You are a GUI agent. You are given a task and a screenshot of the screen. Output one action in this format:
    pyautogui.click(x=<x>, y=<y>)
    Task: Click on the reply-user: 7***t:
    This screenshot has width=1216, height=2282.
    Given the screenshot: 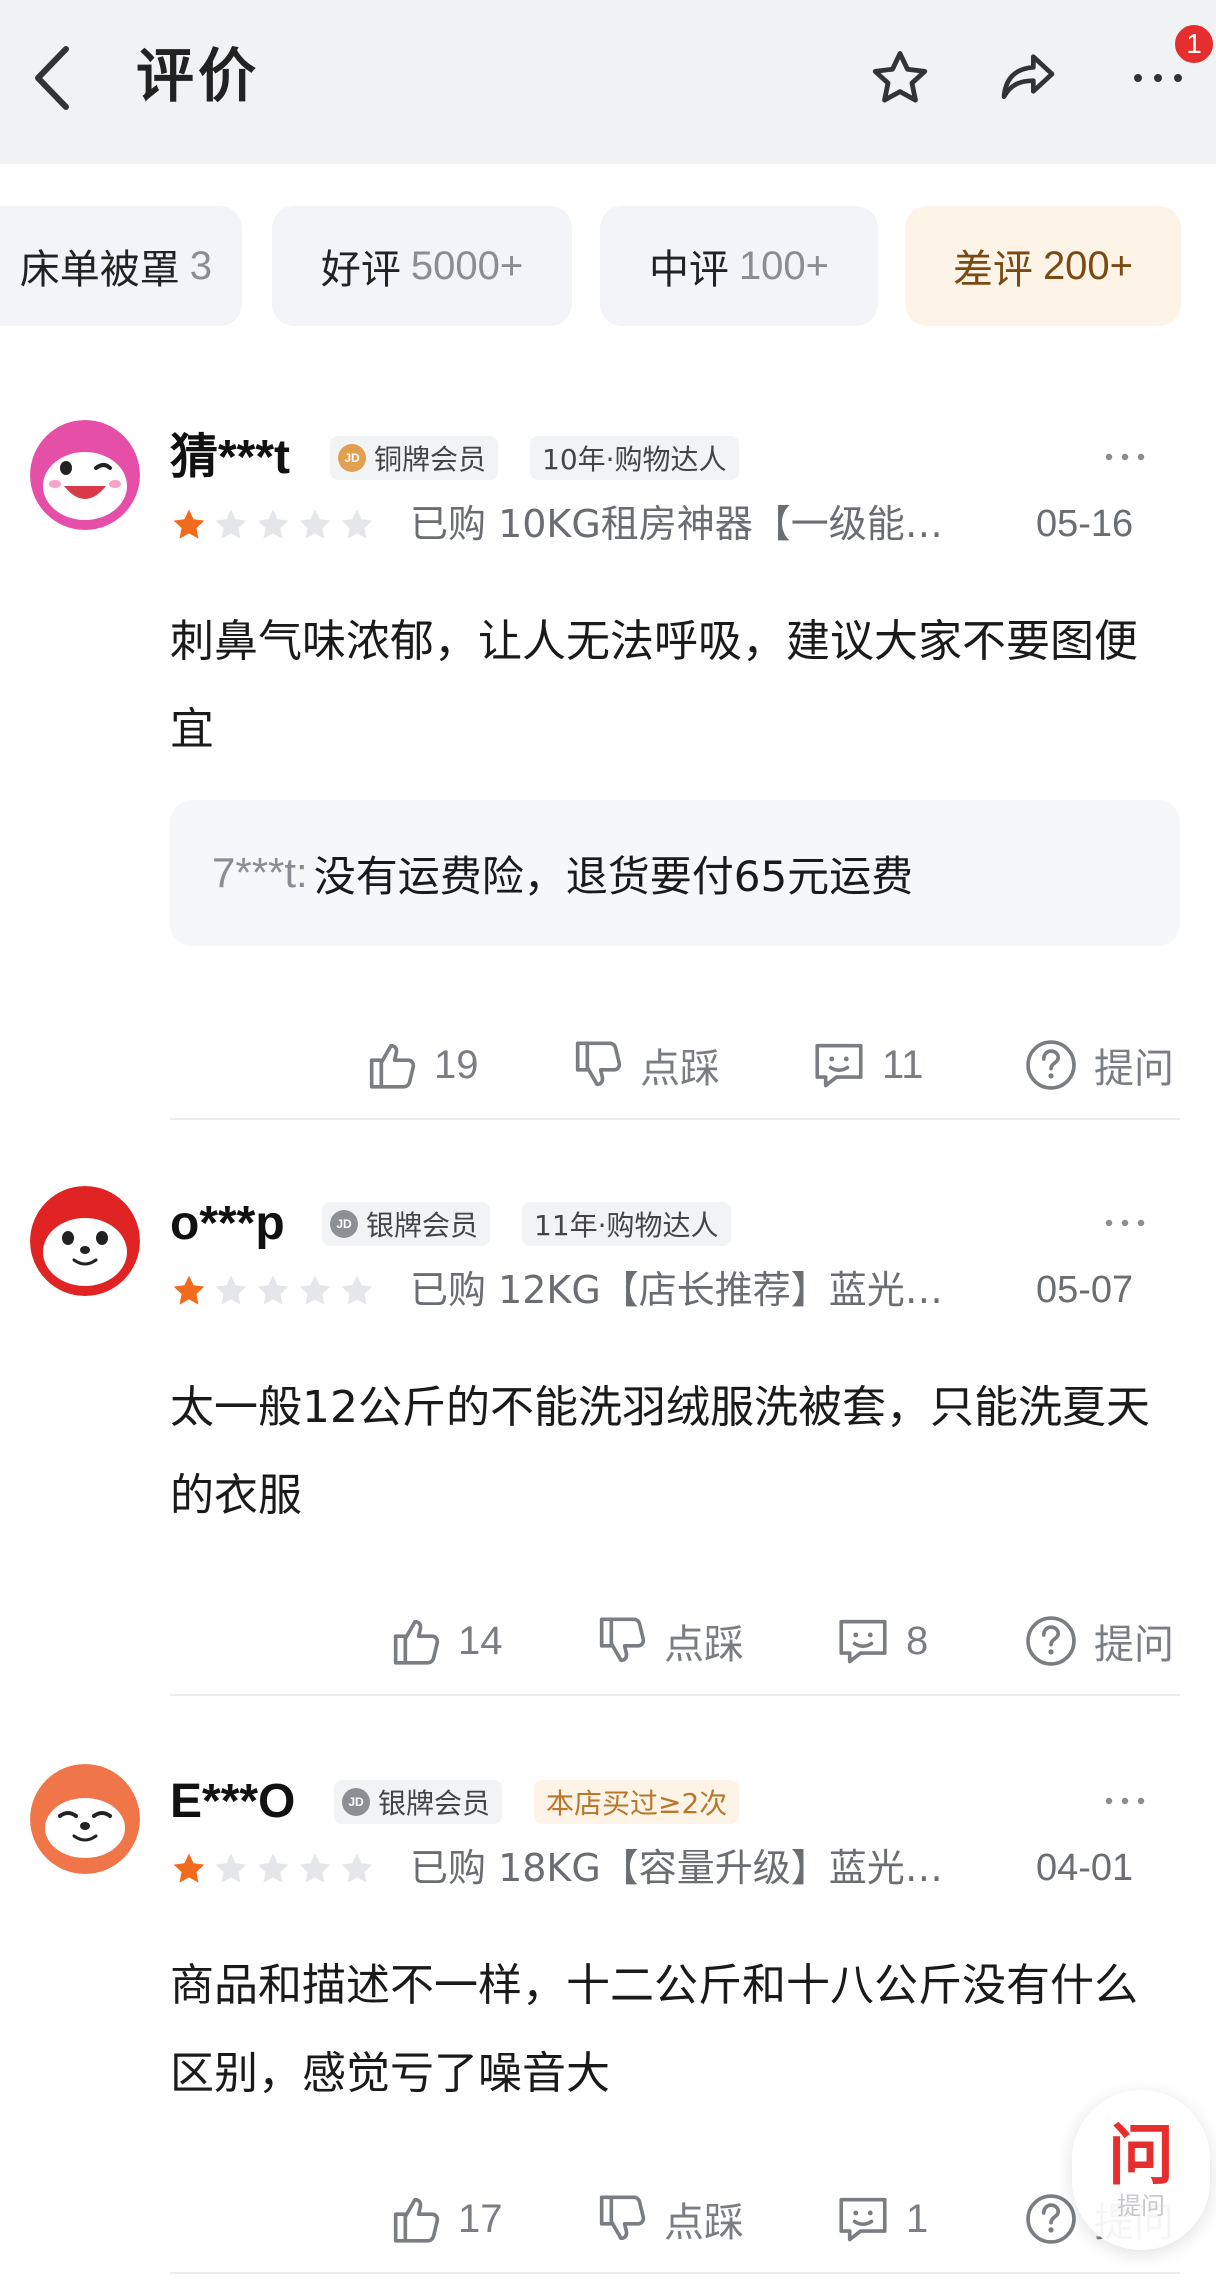 What is the action you would take?
    pyautogui.click(x=260, y=872)
    